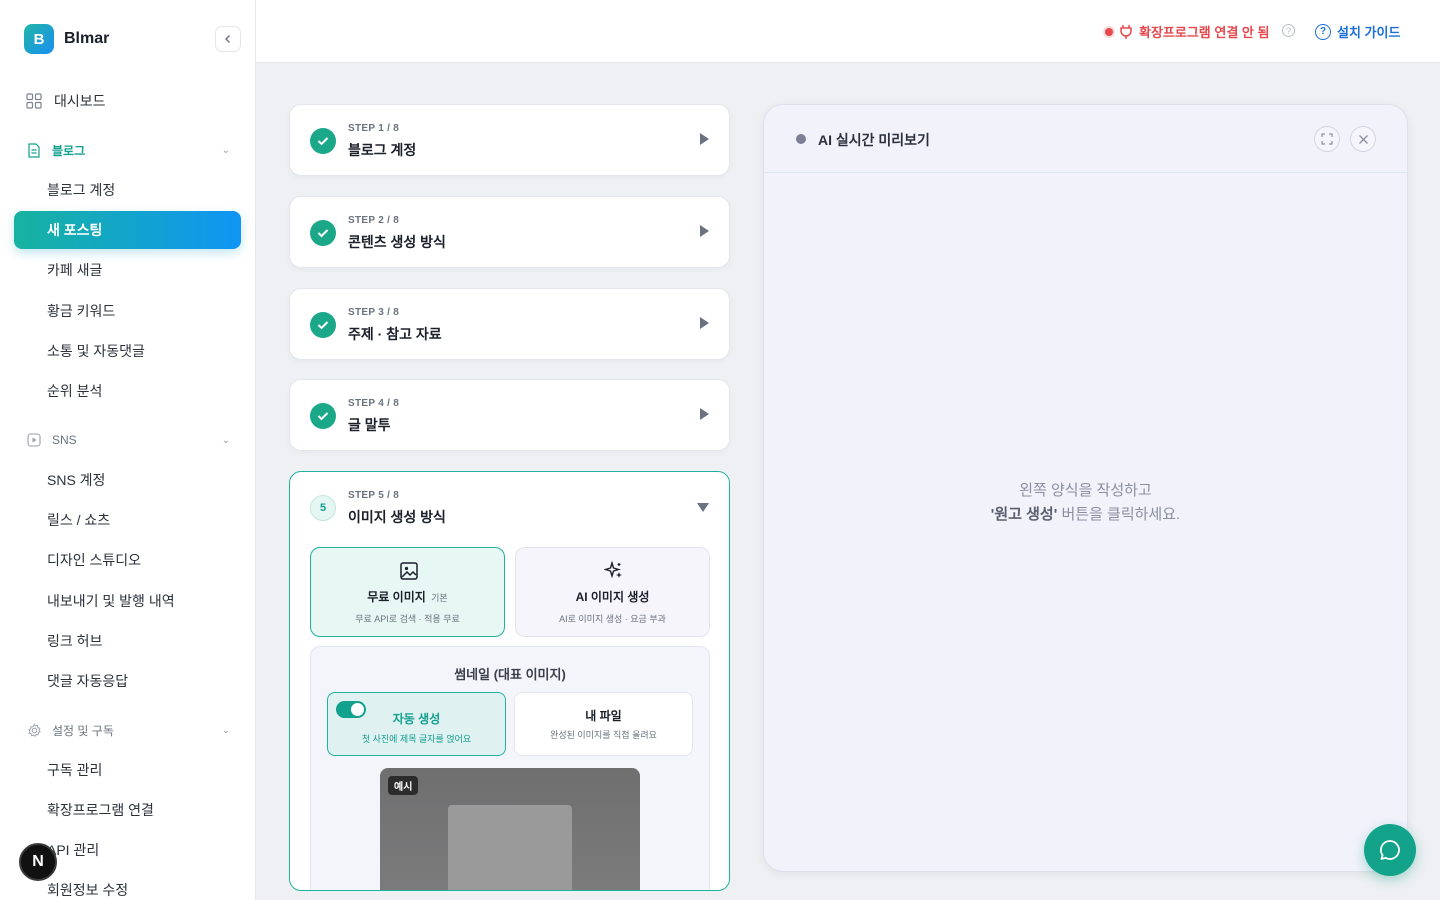  I want to click on preview-empty-message: 왼쪽 양식을 작성하고 '원고 생성' 버튼을 클릭하세요., so click(1085, 503).